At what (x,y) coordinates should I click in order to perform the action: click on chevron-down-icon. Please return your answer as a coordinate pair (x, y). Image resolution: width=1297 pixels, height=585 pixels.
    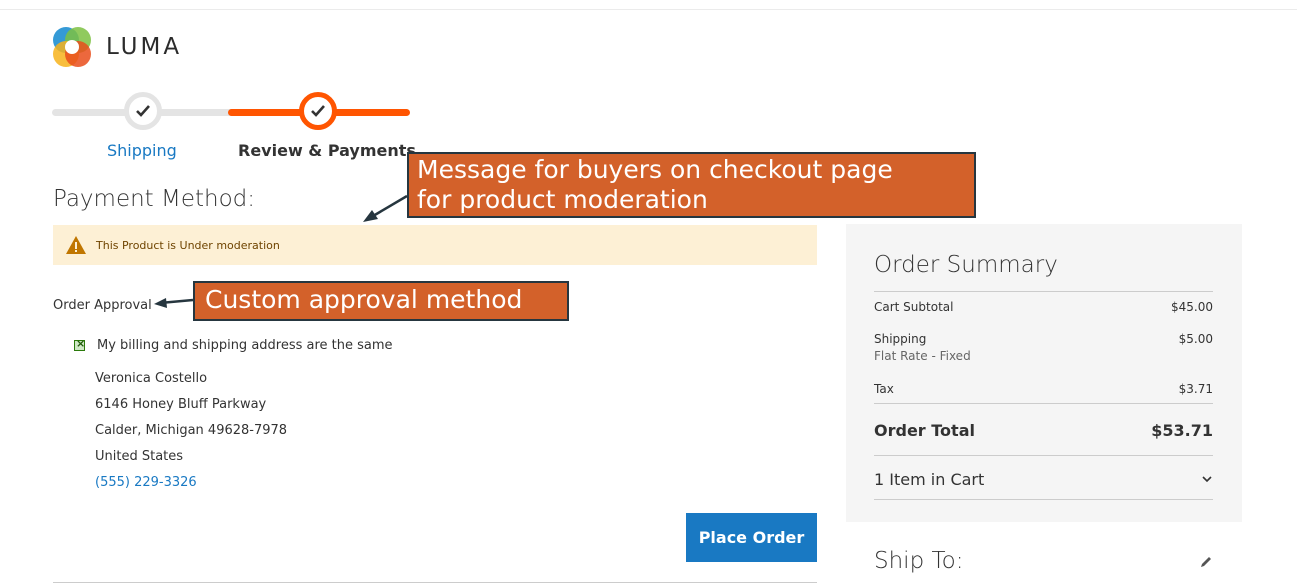
    Looking at the image, I should click on (1207, 479).